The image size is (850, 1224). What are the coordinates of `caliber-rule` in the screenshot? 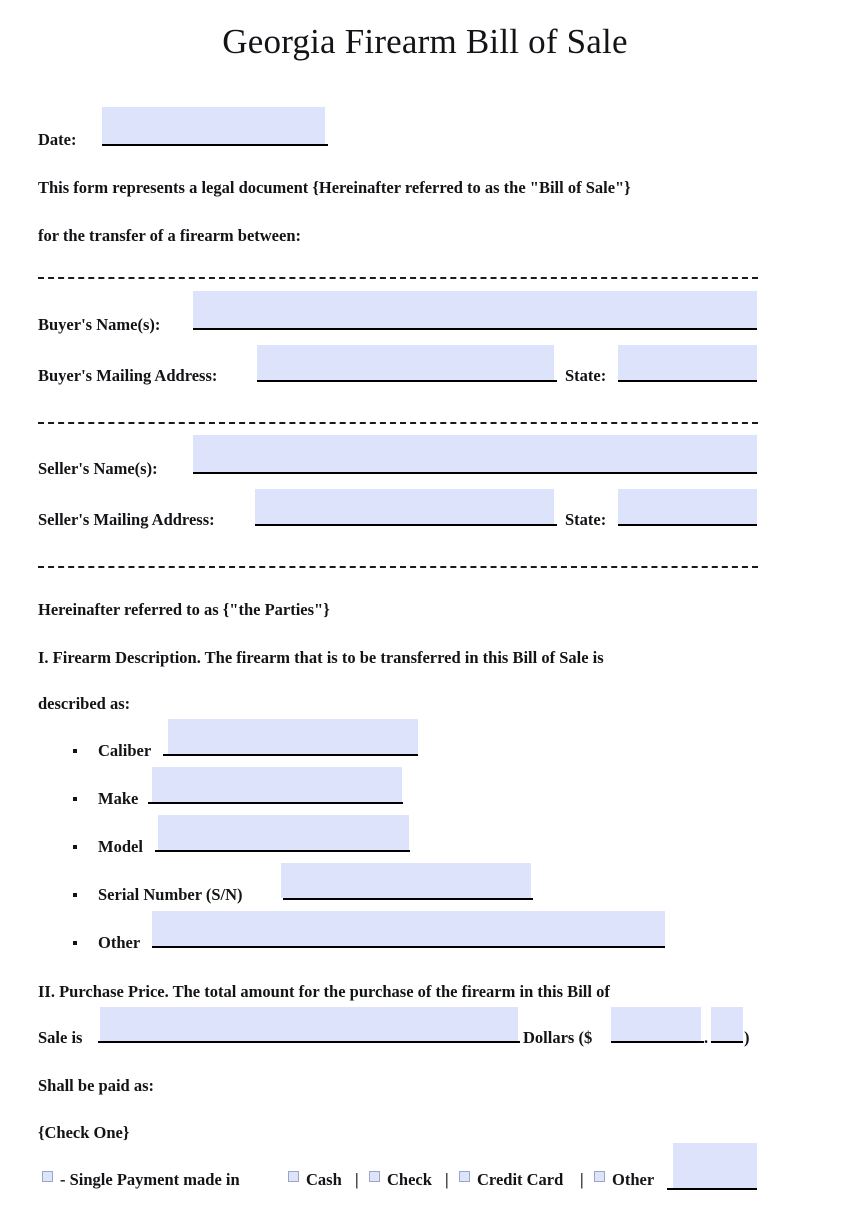 It's located at (290, 755).